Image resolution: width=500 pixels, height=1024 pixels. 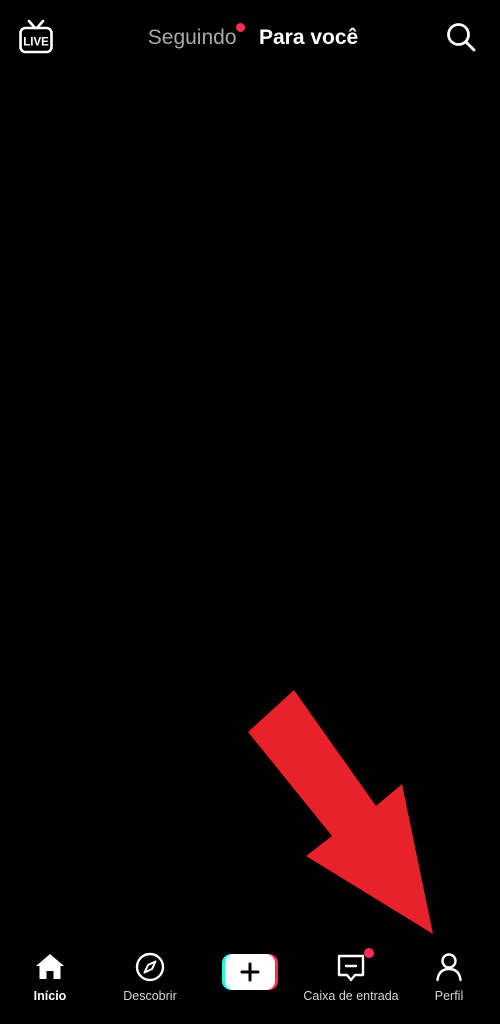 I want to click on compass-icon, so click(x=150, y=967).